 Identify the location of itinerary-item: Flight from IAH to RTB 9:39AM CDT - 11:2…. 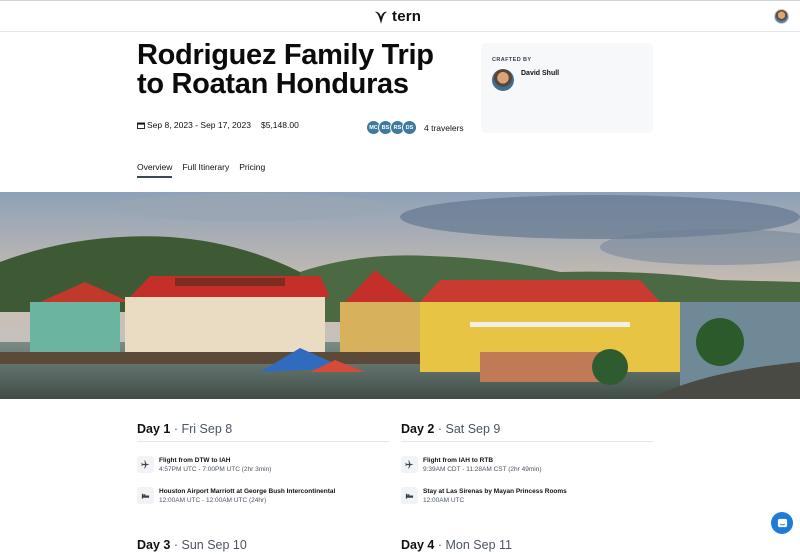
(471, 465).